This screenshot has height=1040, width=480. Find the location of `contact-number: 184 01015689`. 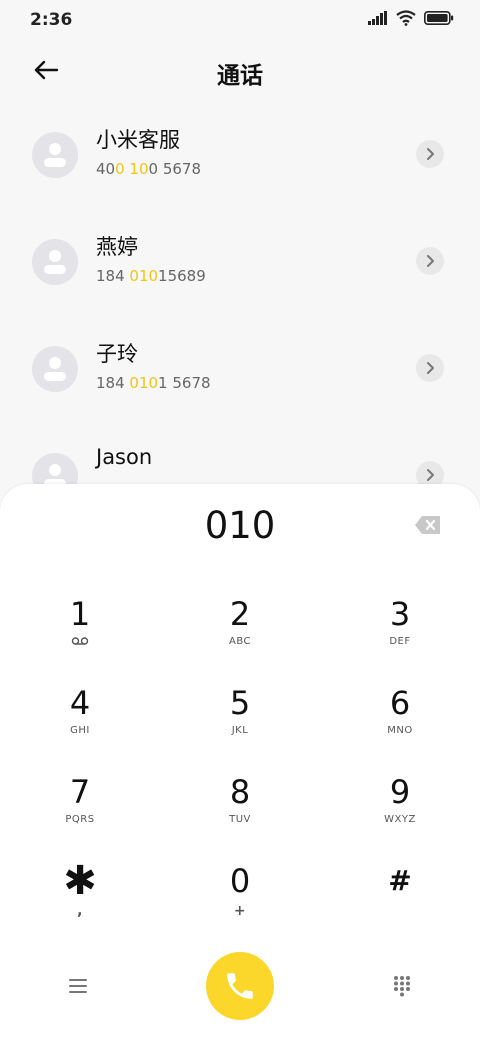

contact-number: 184 01015689 is located at coordinates (151, 276).